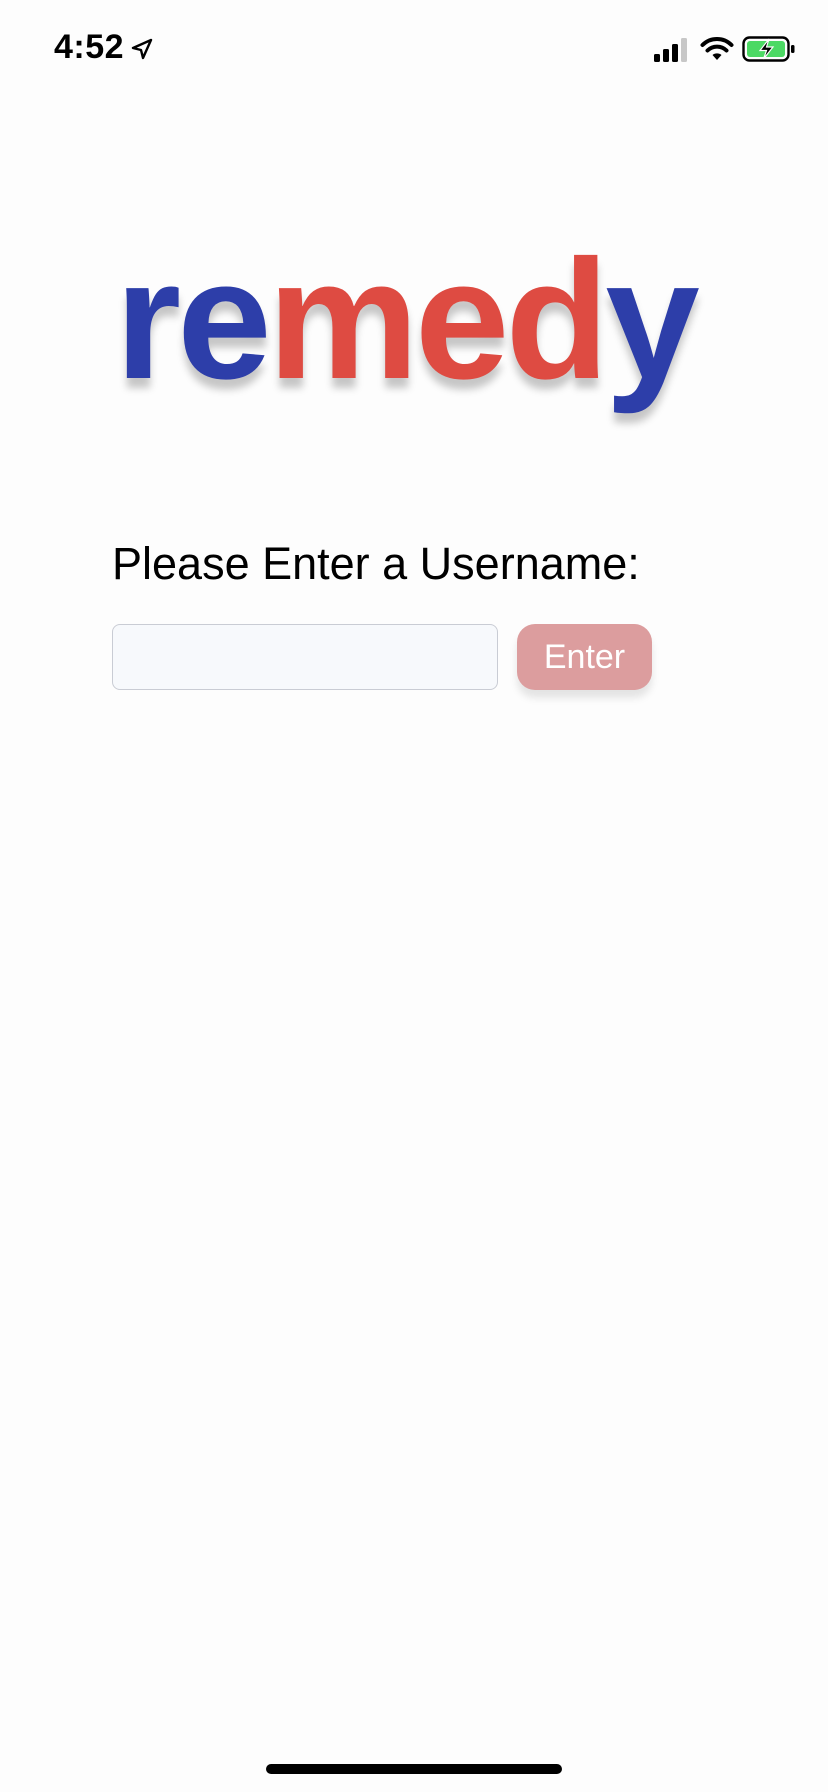 This screenshot has width=828, height=1792. I want to click on username-input, so click(305, 657).